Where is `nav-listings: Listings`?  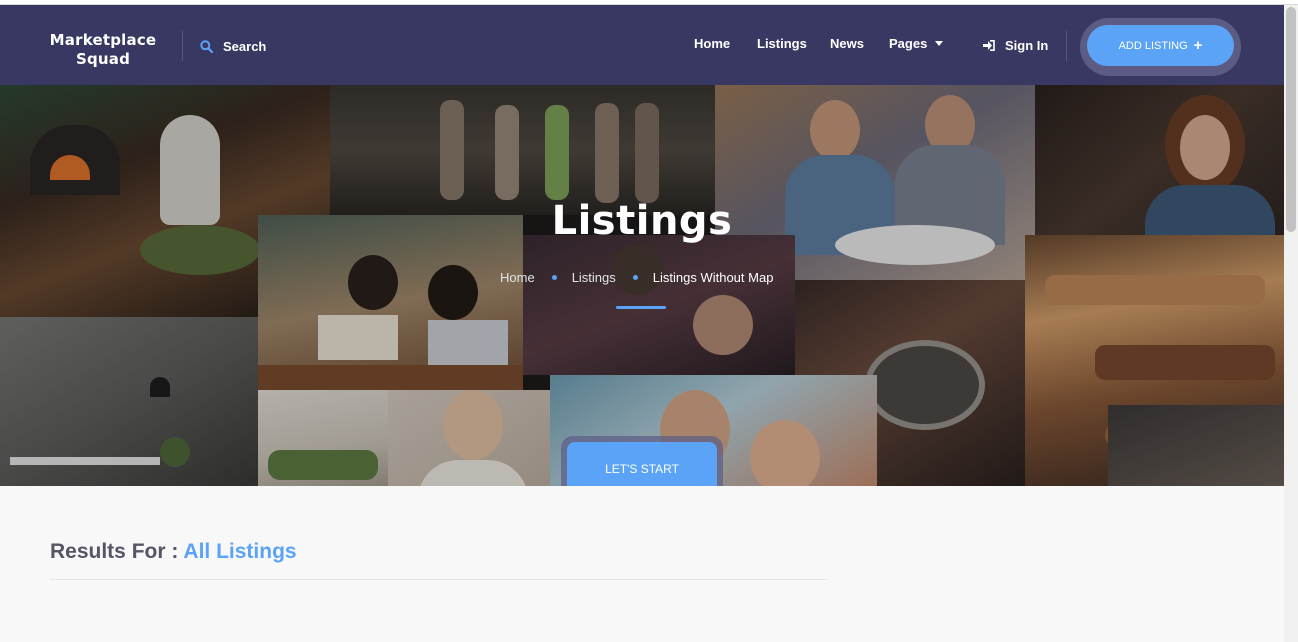
nav-listings: Listings is located at coordinates (782, 46).